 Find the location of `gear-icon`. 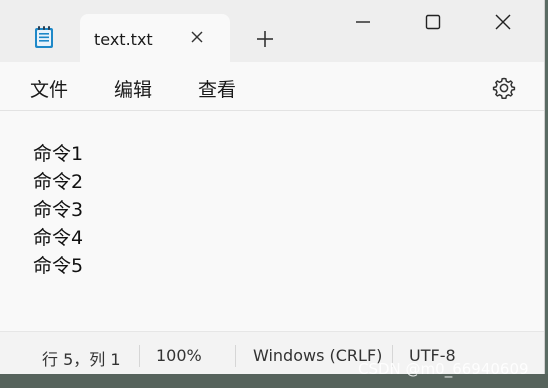

gear-icon is located at coordinates (504, 88).